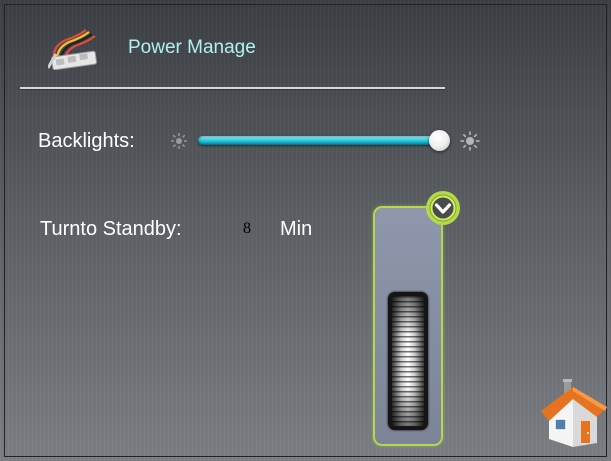 The width and height of the screenshot is (611, 461). I want to click on home-icon, so click(573, 413).